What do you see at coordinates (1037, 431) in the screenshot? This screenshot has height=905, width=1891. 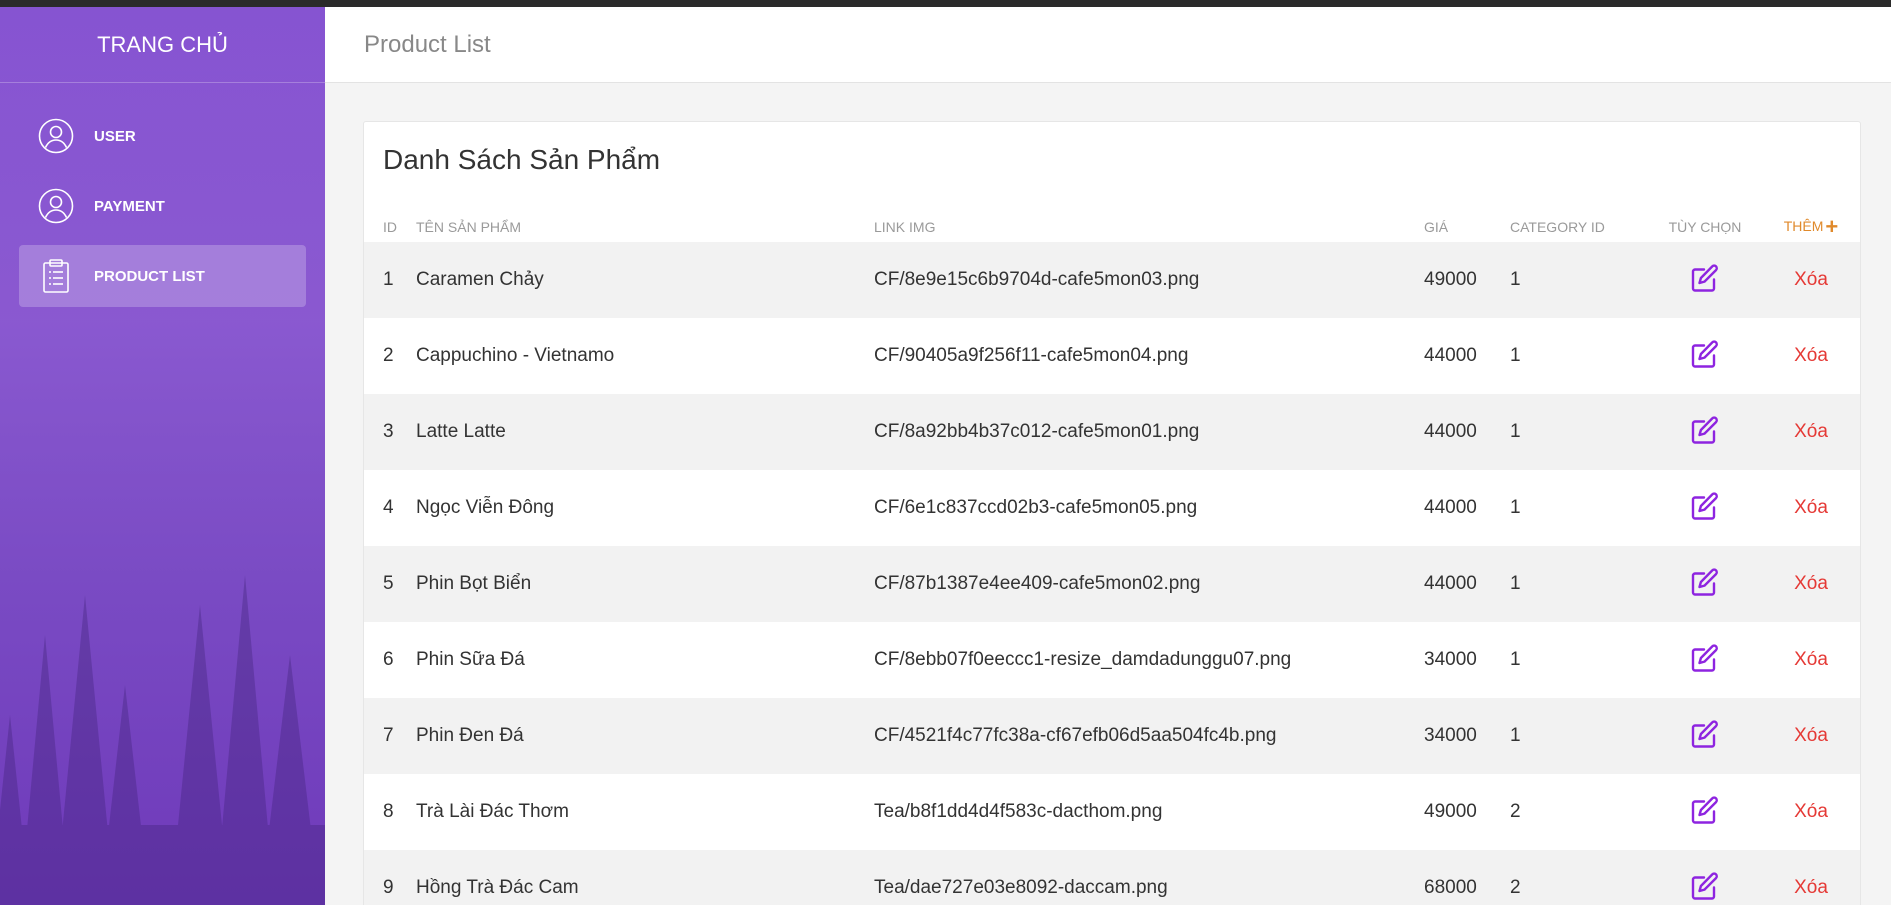 I see `cell-link: CF/8a92bb4b37c012-cafe5mon01.png` at bounding box center [1037, 431].